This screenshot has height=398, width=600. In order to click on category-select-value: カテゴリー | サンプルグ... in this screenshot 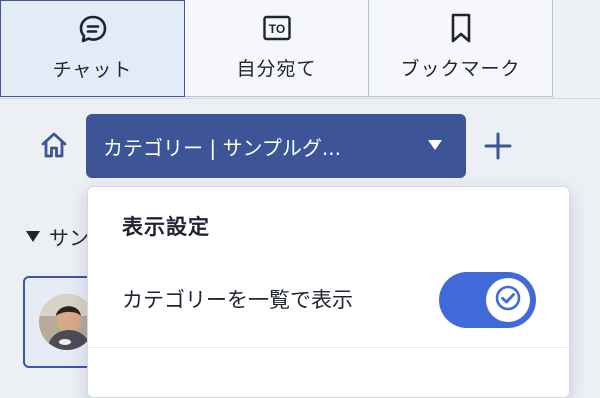, I will do `click(222, 147)`.